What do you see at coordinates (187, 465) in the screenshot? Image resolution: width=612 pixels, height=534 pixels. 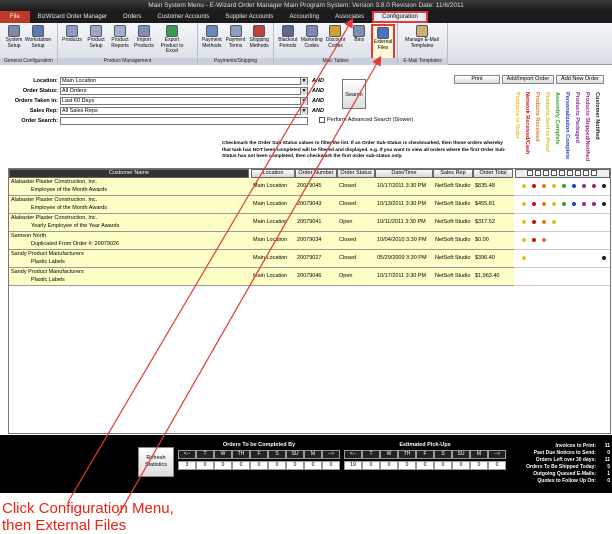 I see `day-count: 3` at bounding box center [187, 465].